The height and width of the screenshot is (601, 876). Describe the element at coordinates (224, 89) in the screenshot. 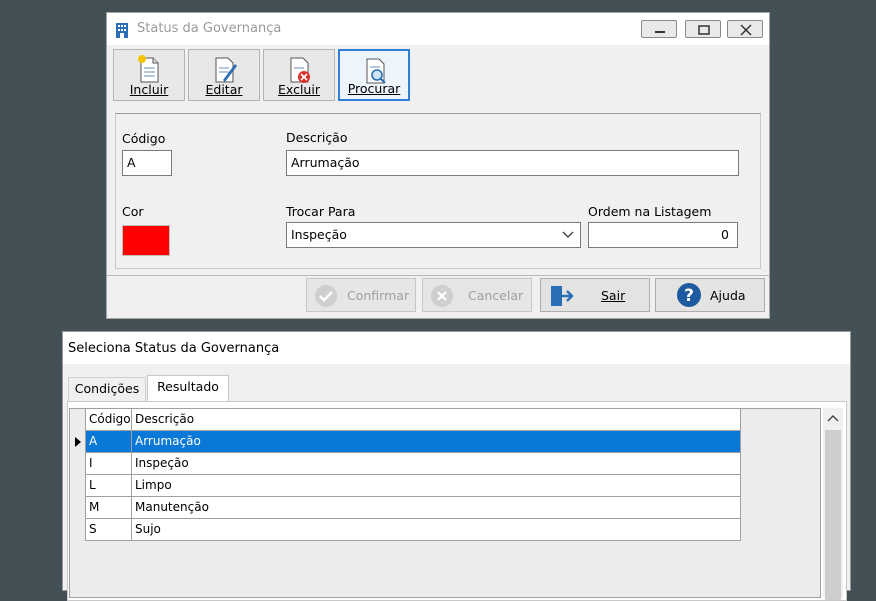

I see `editar-label: Editar` at that location.